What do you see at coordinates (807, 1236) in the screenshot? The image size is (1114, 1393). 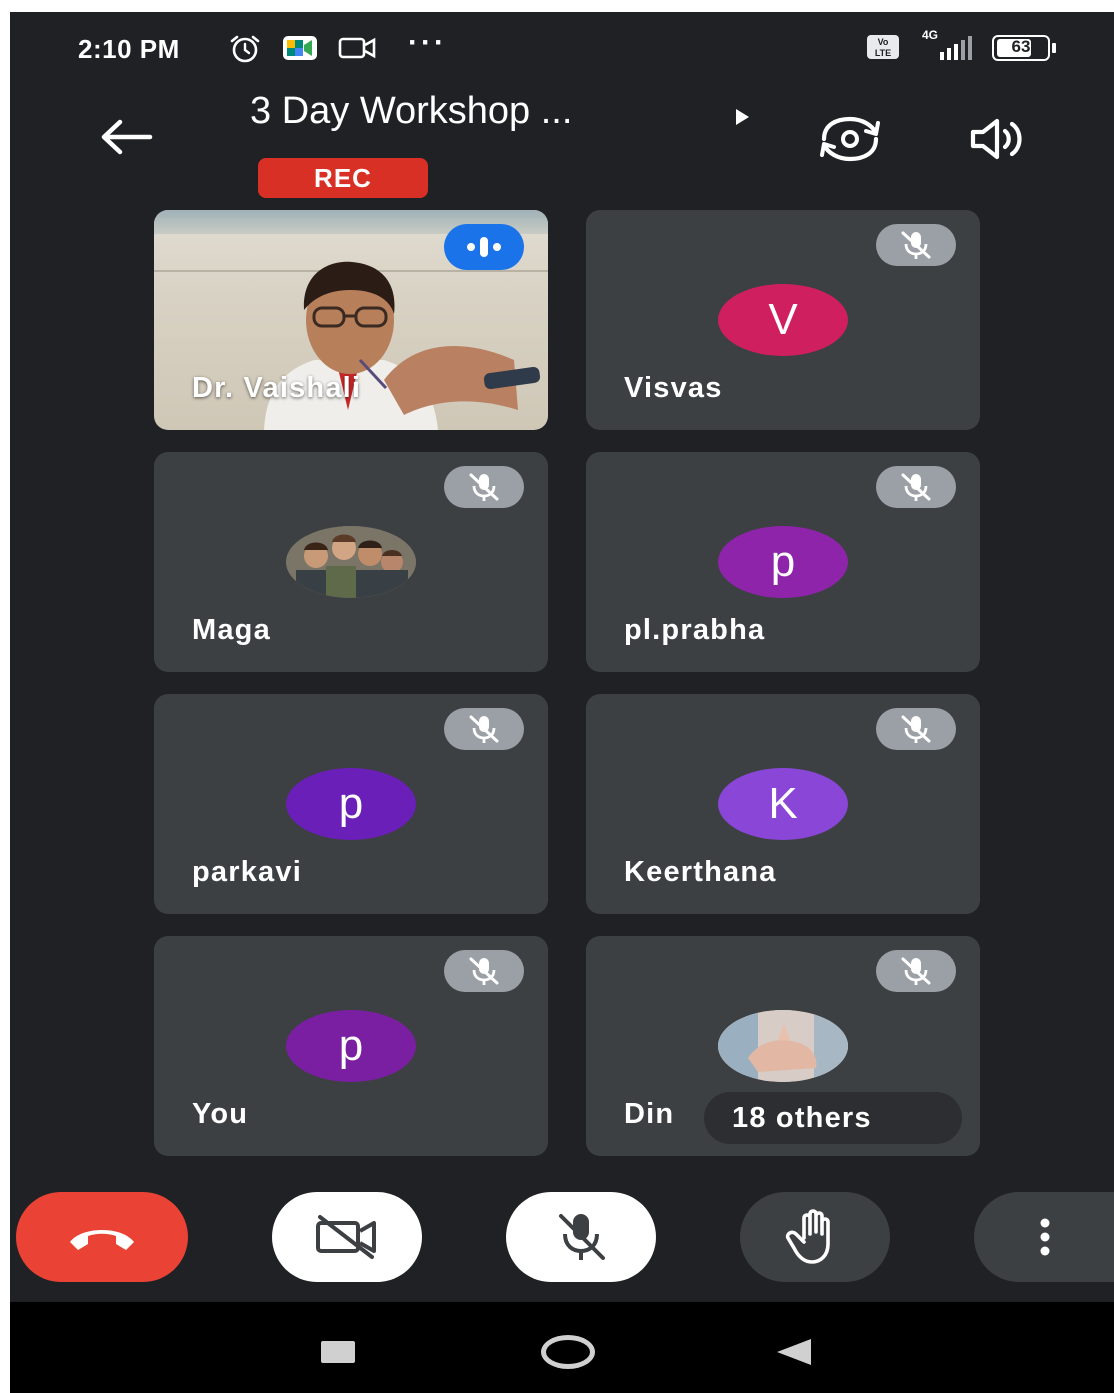 I see `raise-hand-icon` at bounding box center [807, 1236].